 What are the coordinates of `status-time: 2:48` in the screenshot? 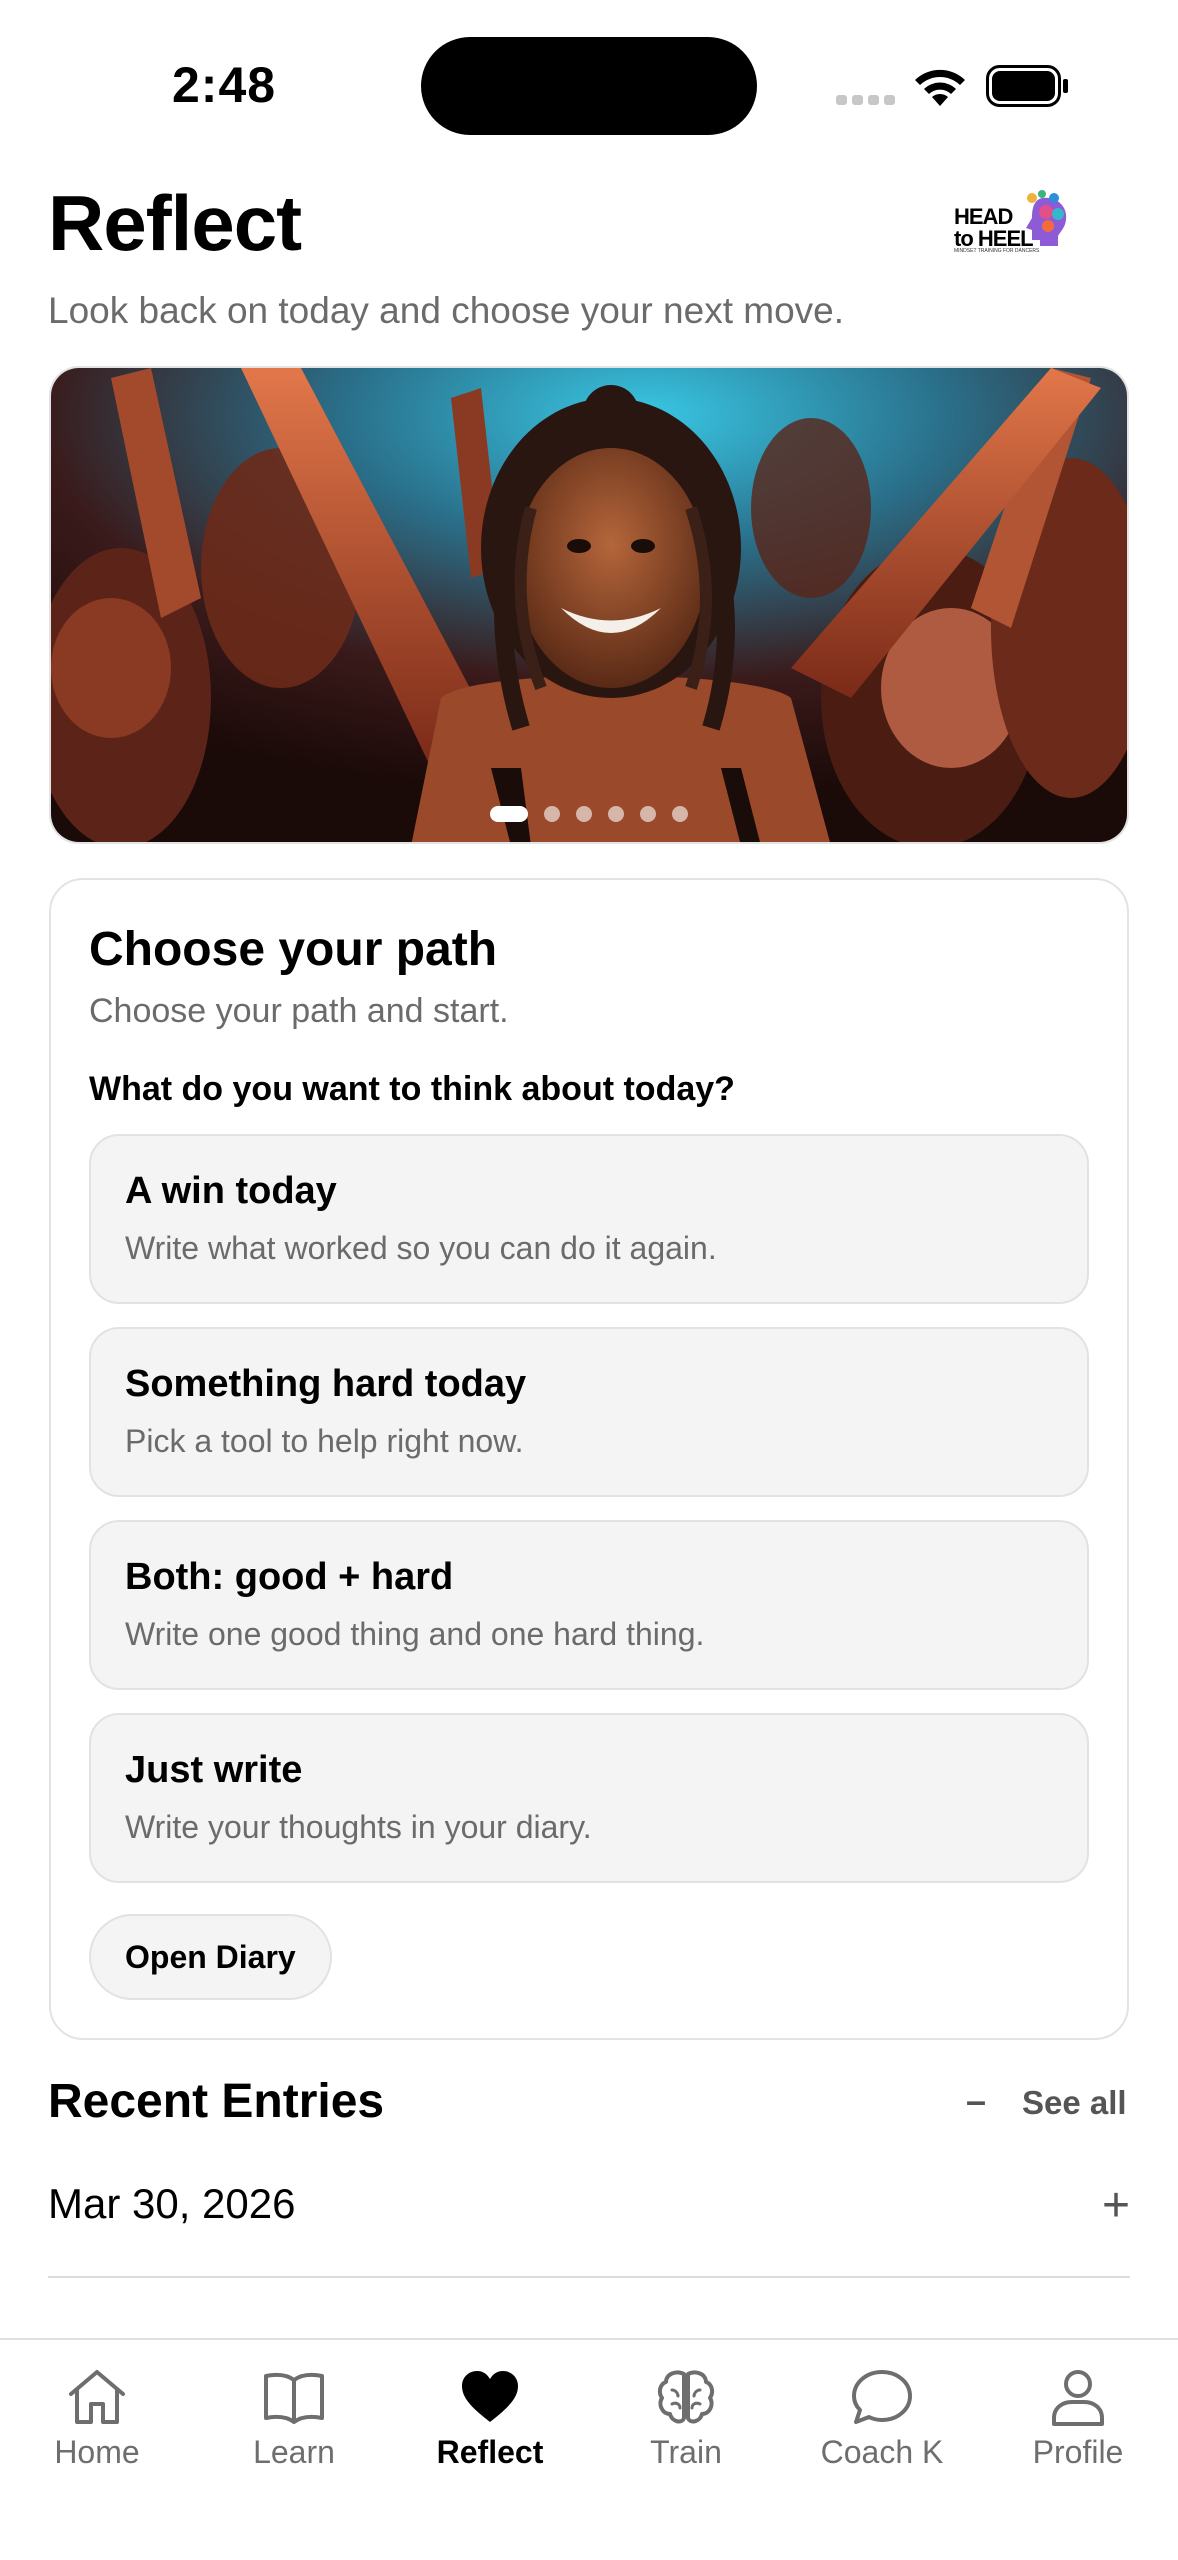 It's located at (224, 85).